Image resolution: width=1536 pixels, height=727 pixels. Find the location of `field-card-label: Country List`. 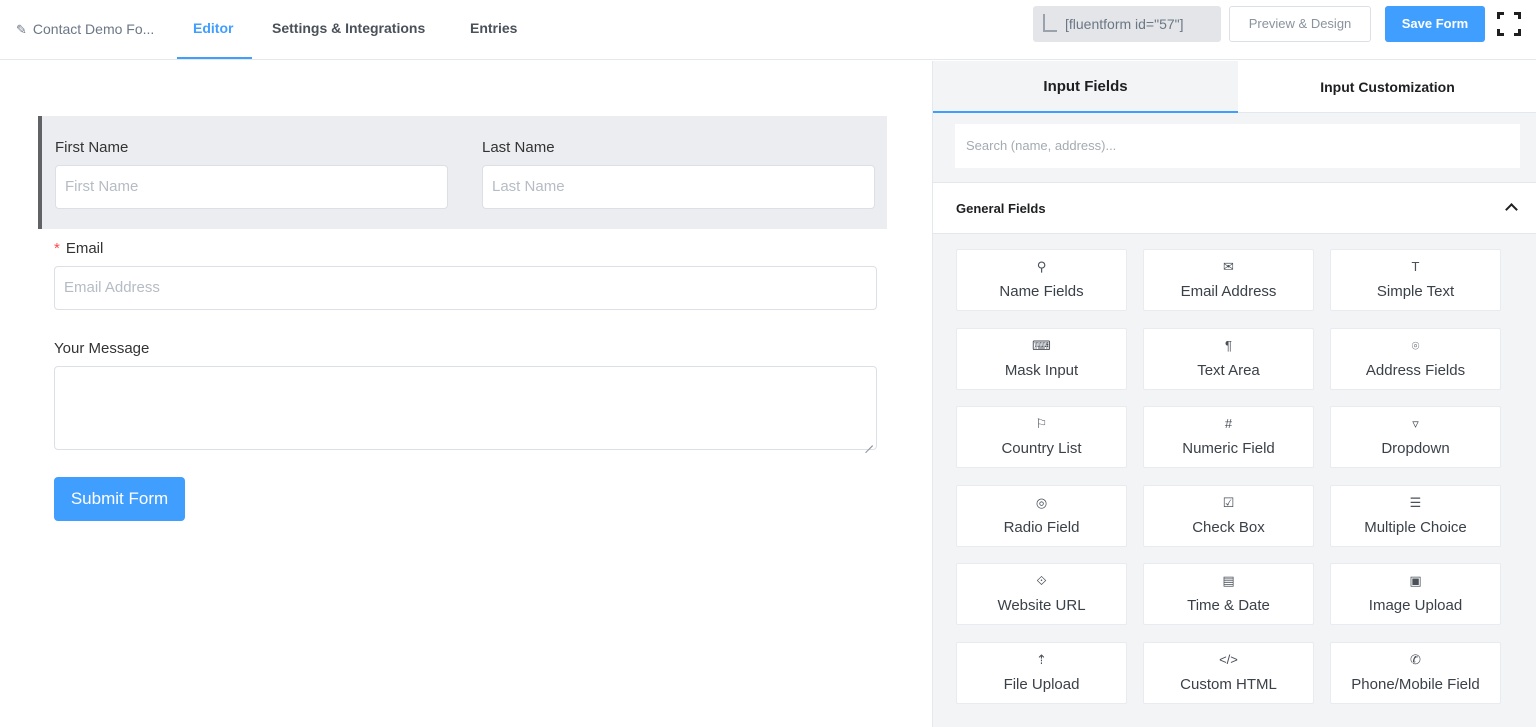

field-card-label: Country List is located at coordinates (1041, 448).